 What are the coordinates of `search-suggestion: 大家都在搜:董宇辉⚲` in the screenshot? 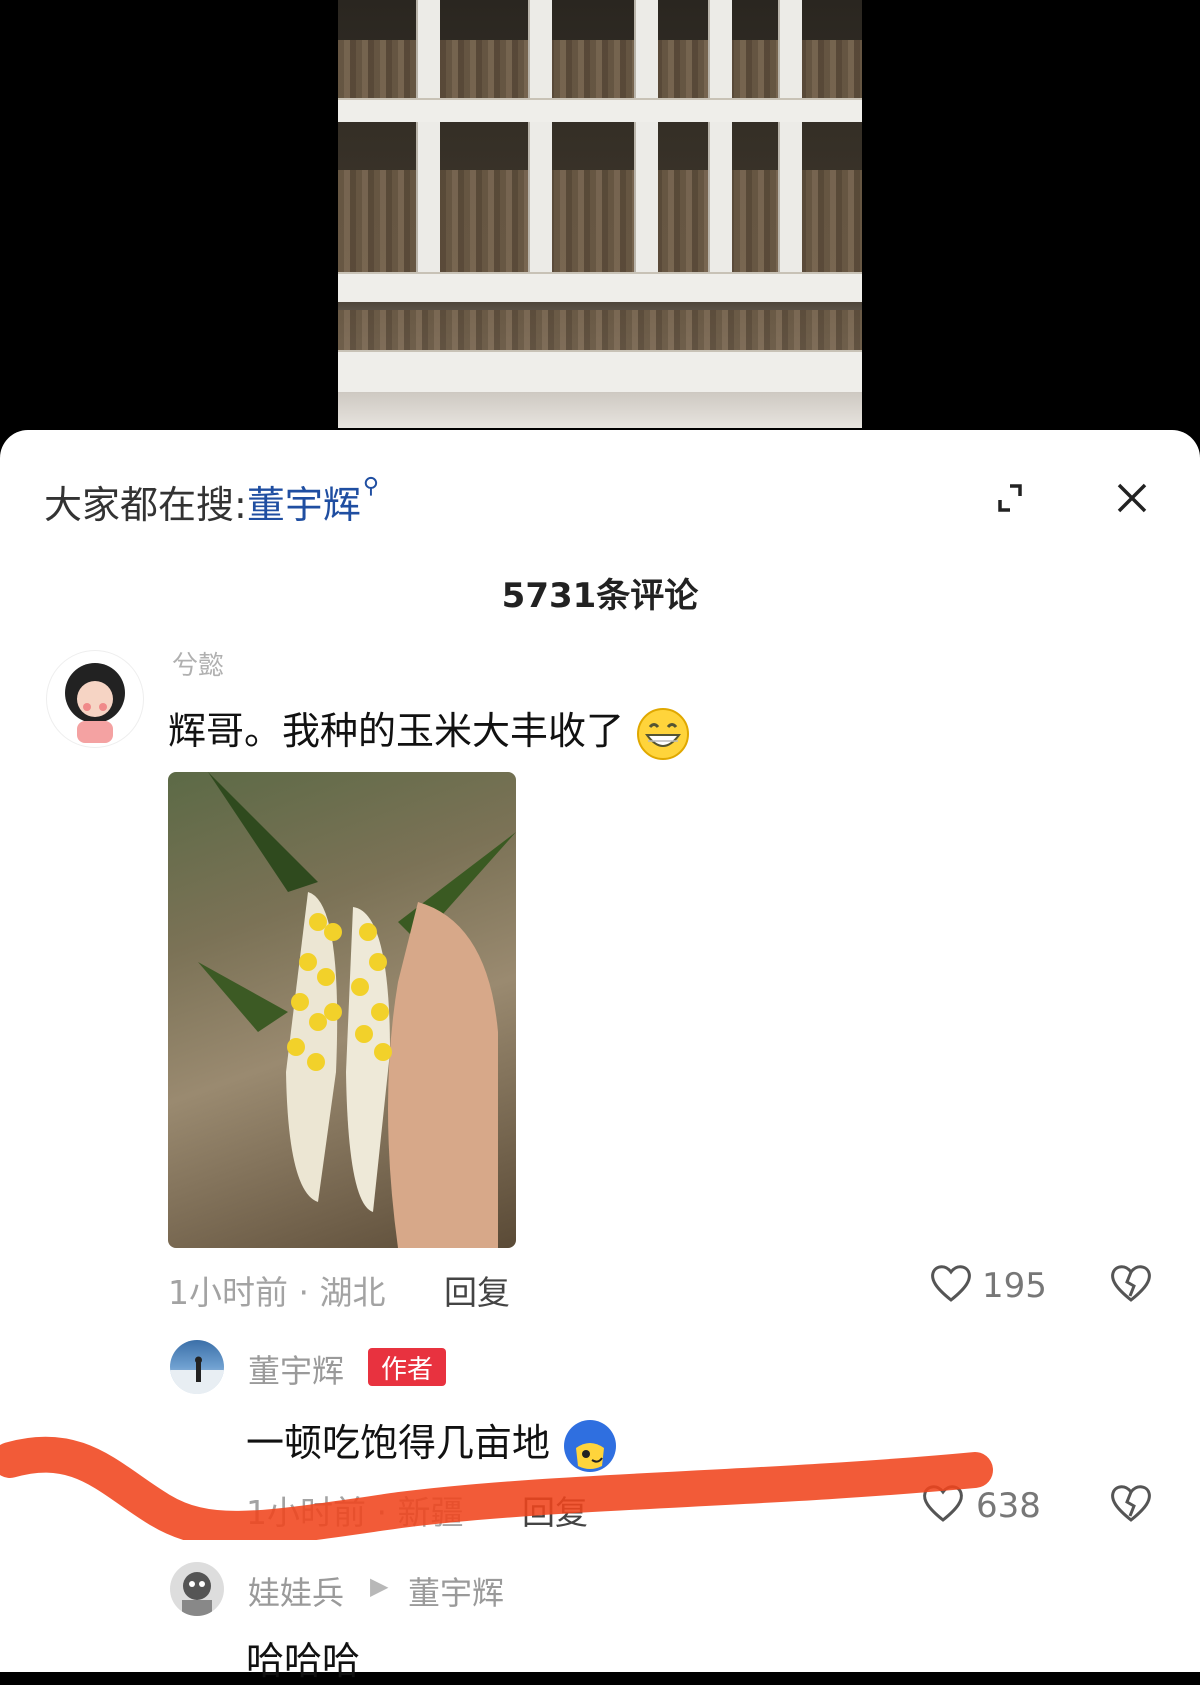 It's located at (211, 501).